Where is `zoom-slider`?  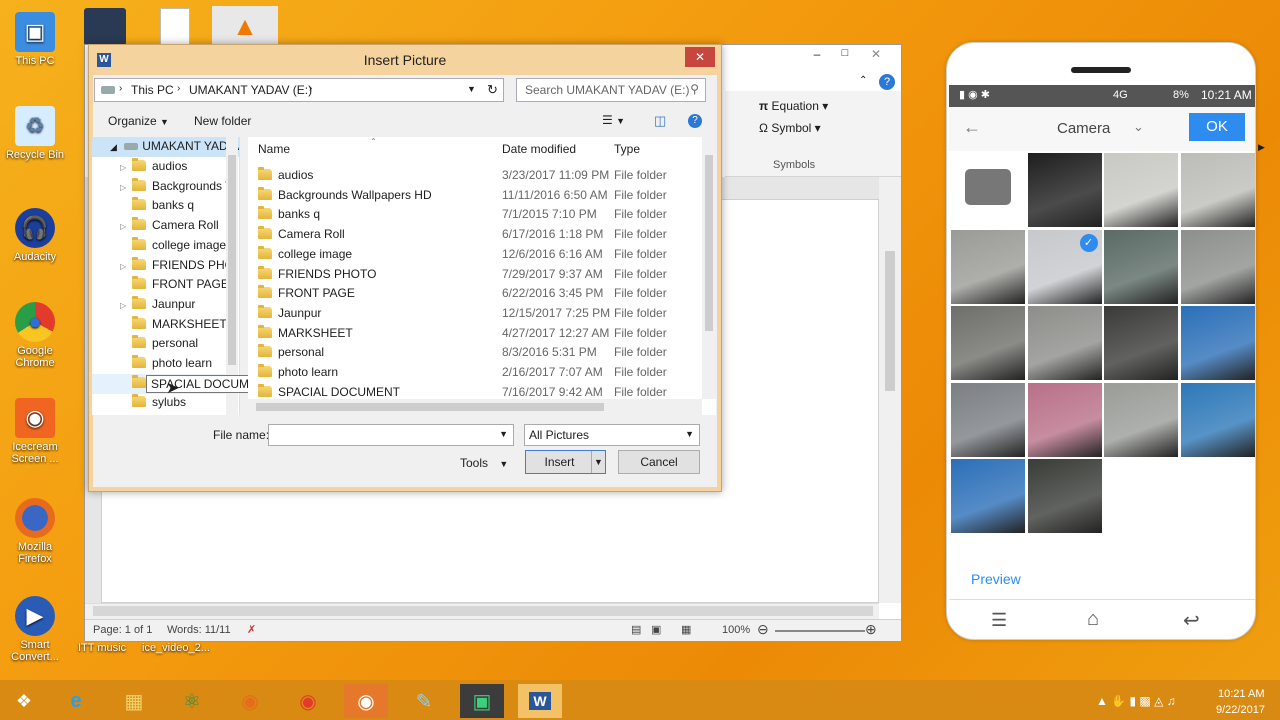
zoom-slider is located at coordinates (820, 631).